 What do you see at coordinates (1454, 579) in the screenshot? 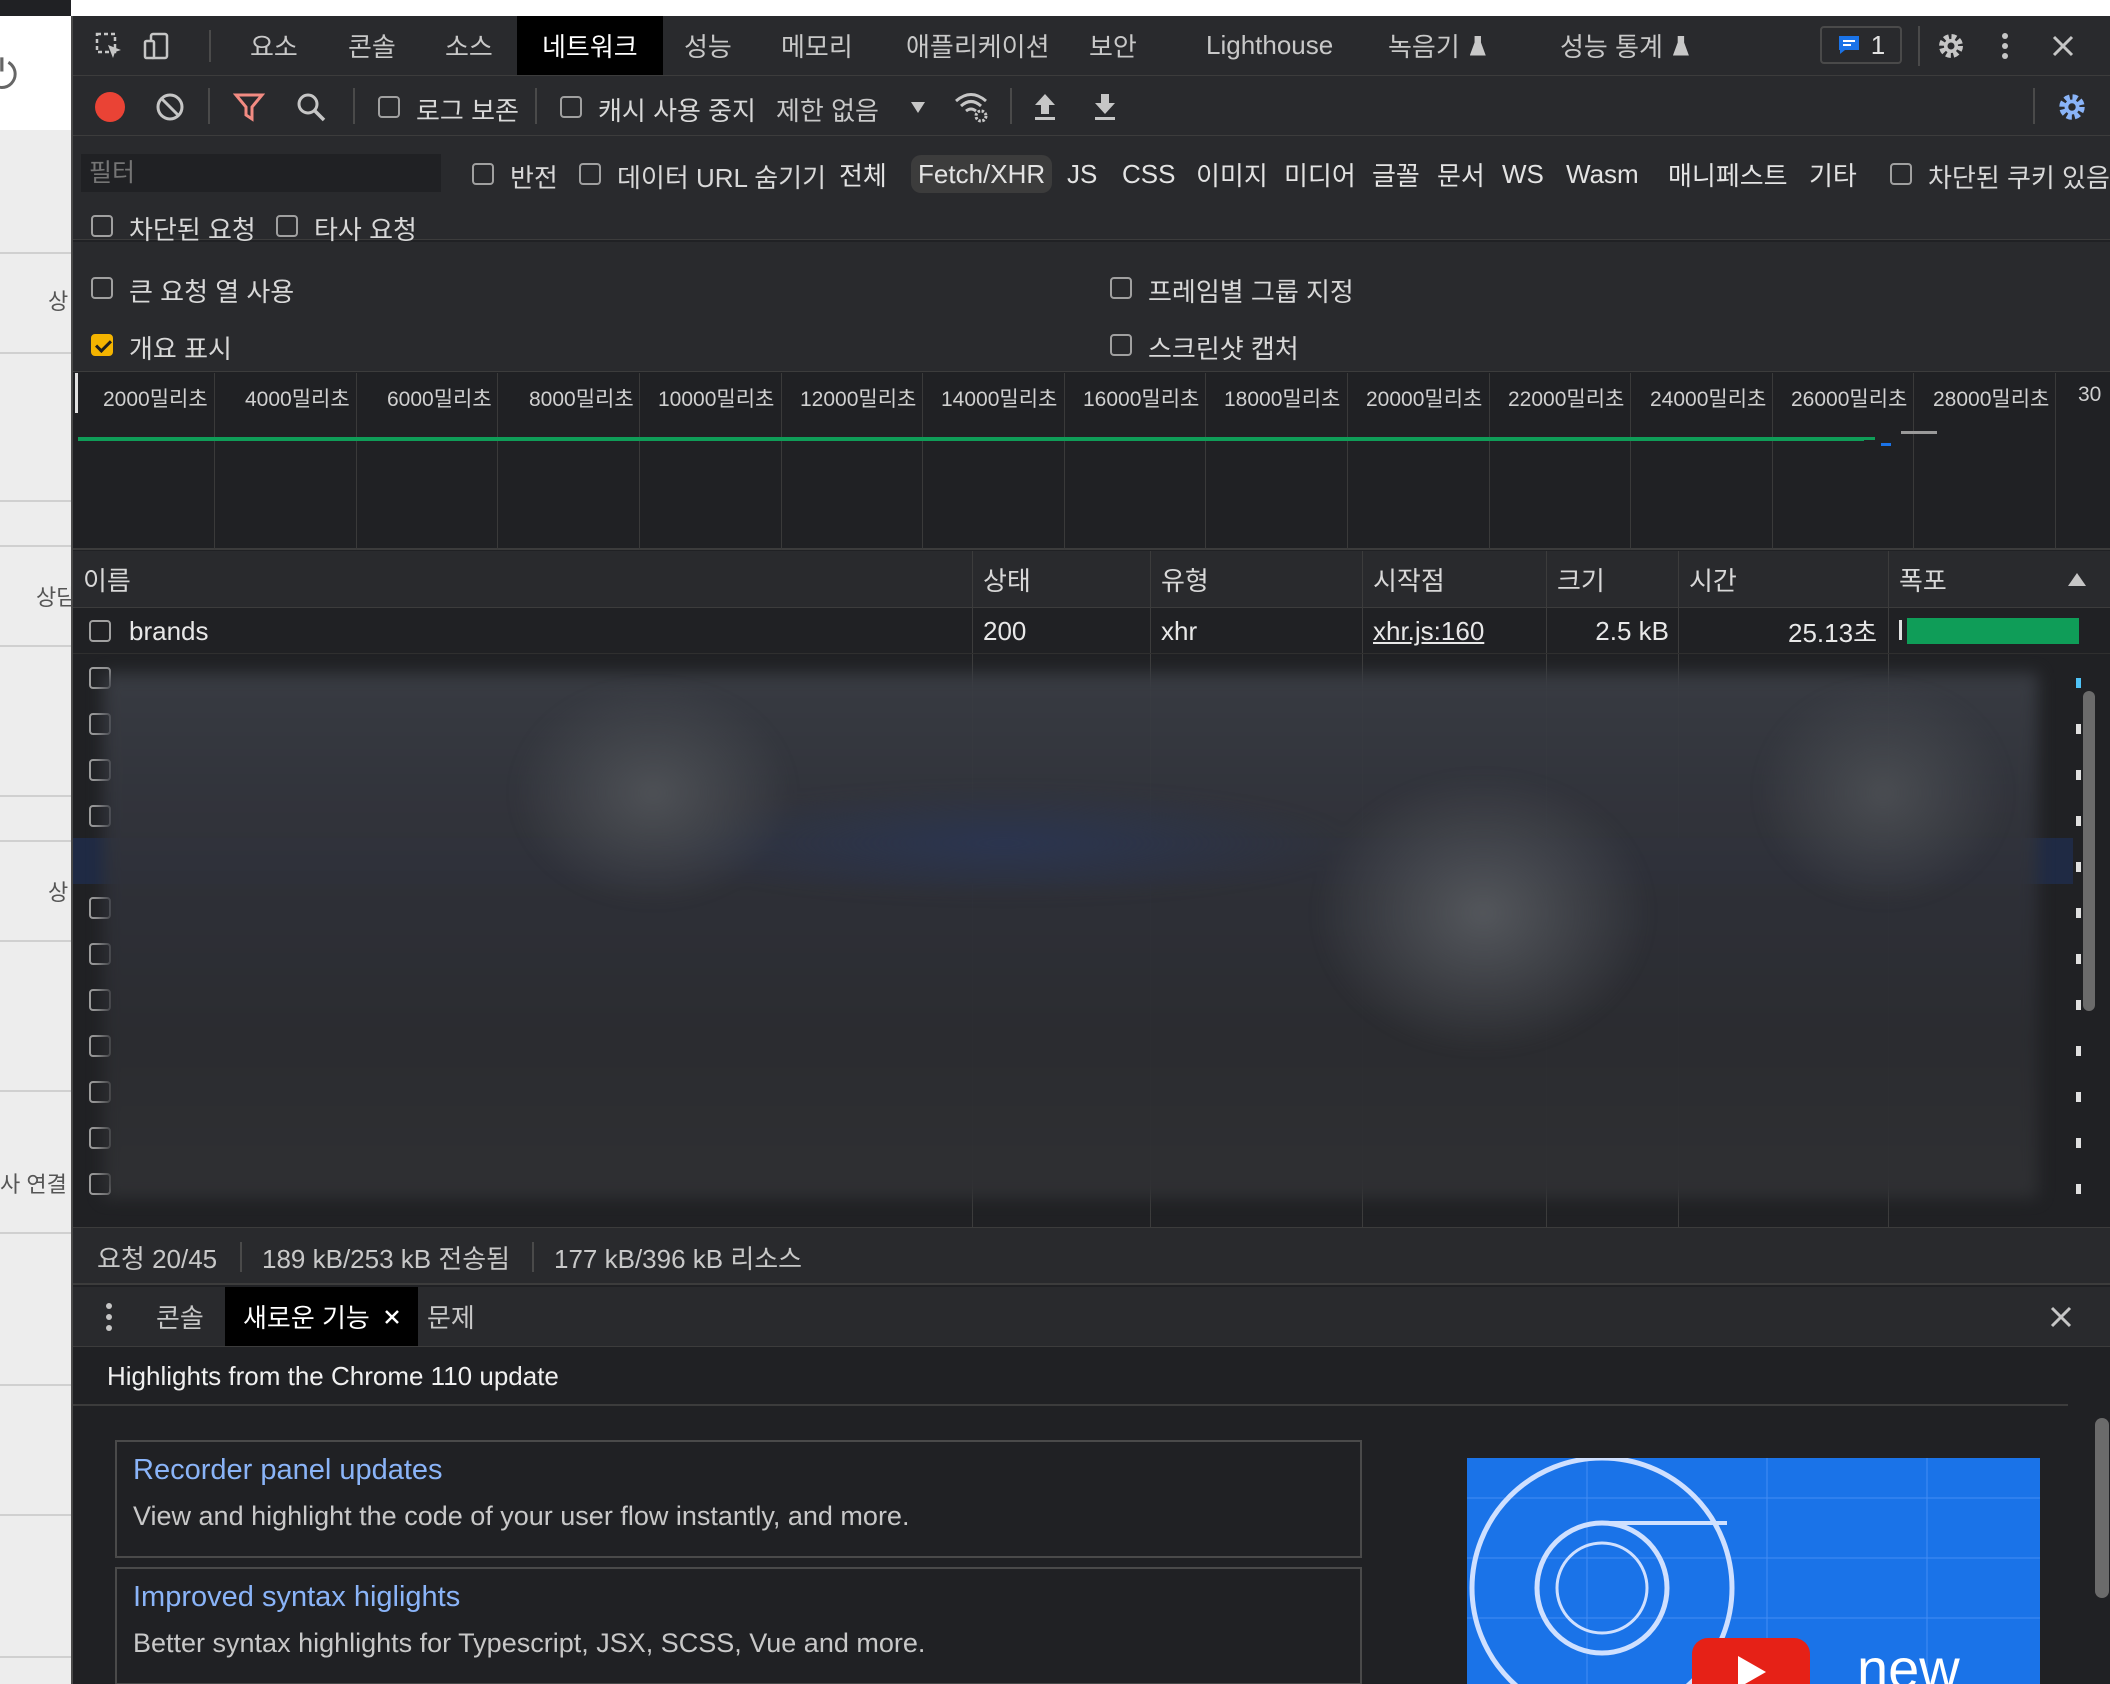
I see `column-initiator: 시작점` at bounding box center [1454, 579].